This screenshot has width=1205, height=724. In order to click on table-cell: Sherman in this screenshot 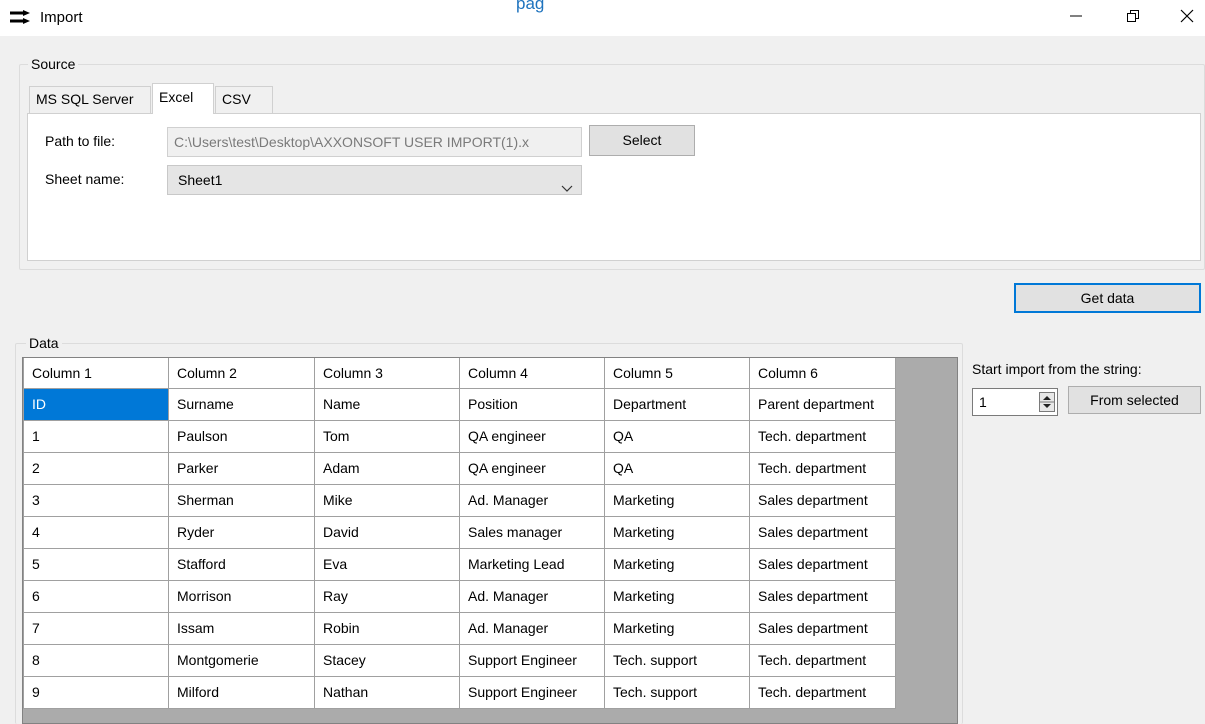, I will do `click(241, 500)`.